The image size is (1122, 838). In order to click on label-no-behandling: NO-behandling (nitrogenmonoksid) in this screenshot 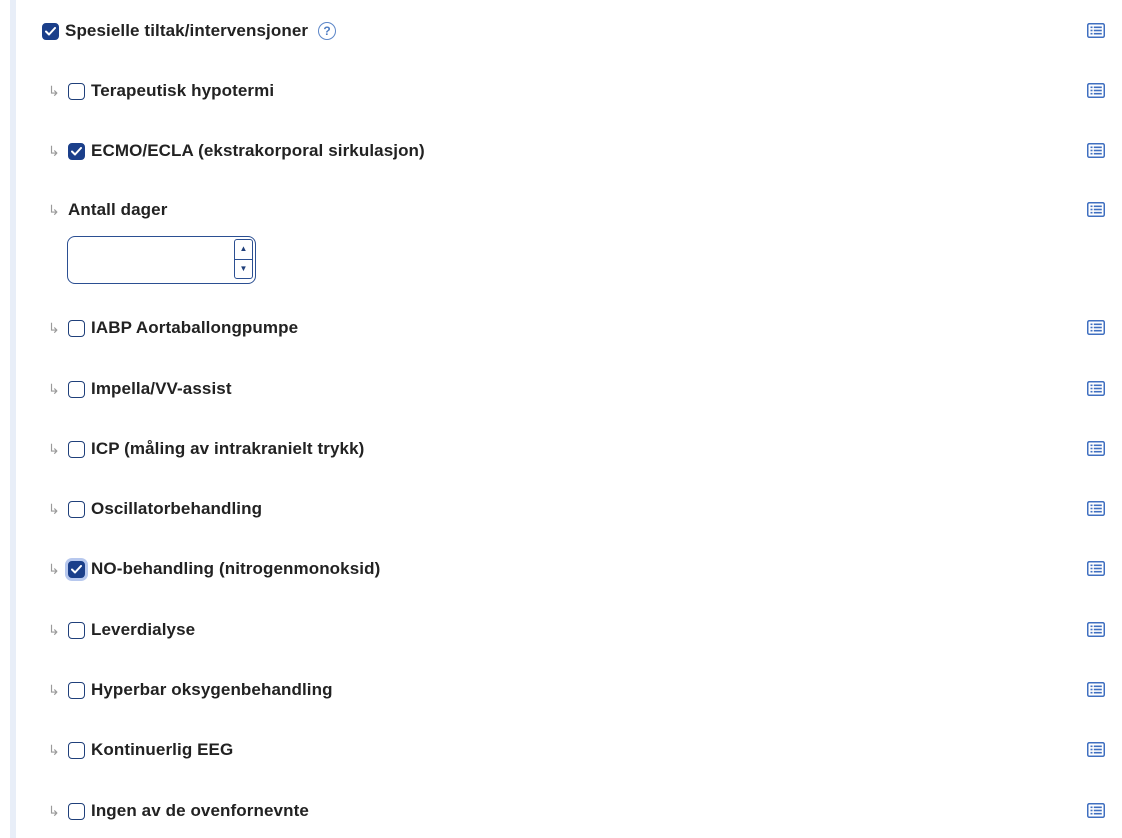, I will do `click(236, 568)`.